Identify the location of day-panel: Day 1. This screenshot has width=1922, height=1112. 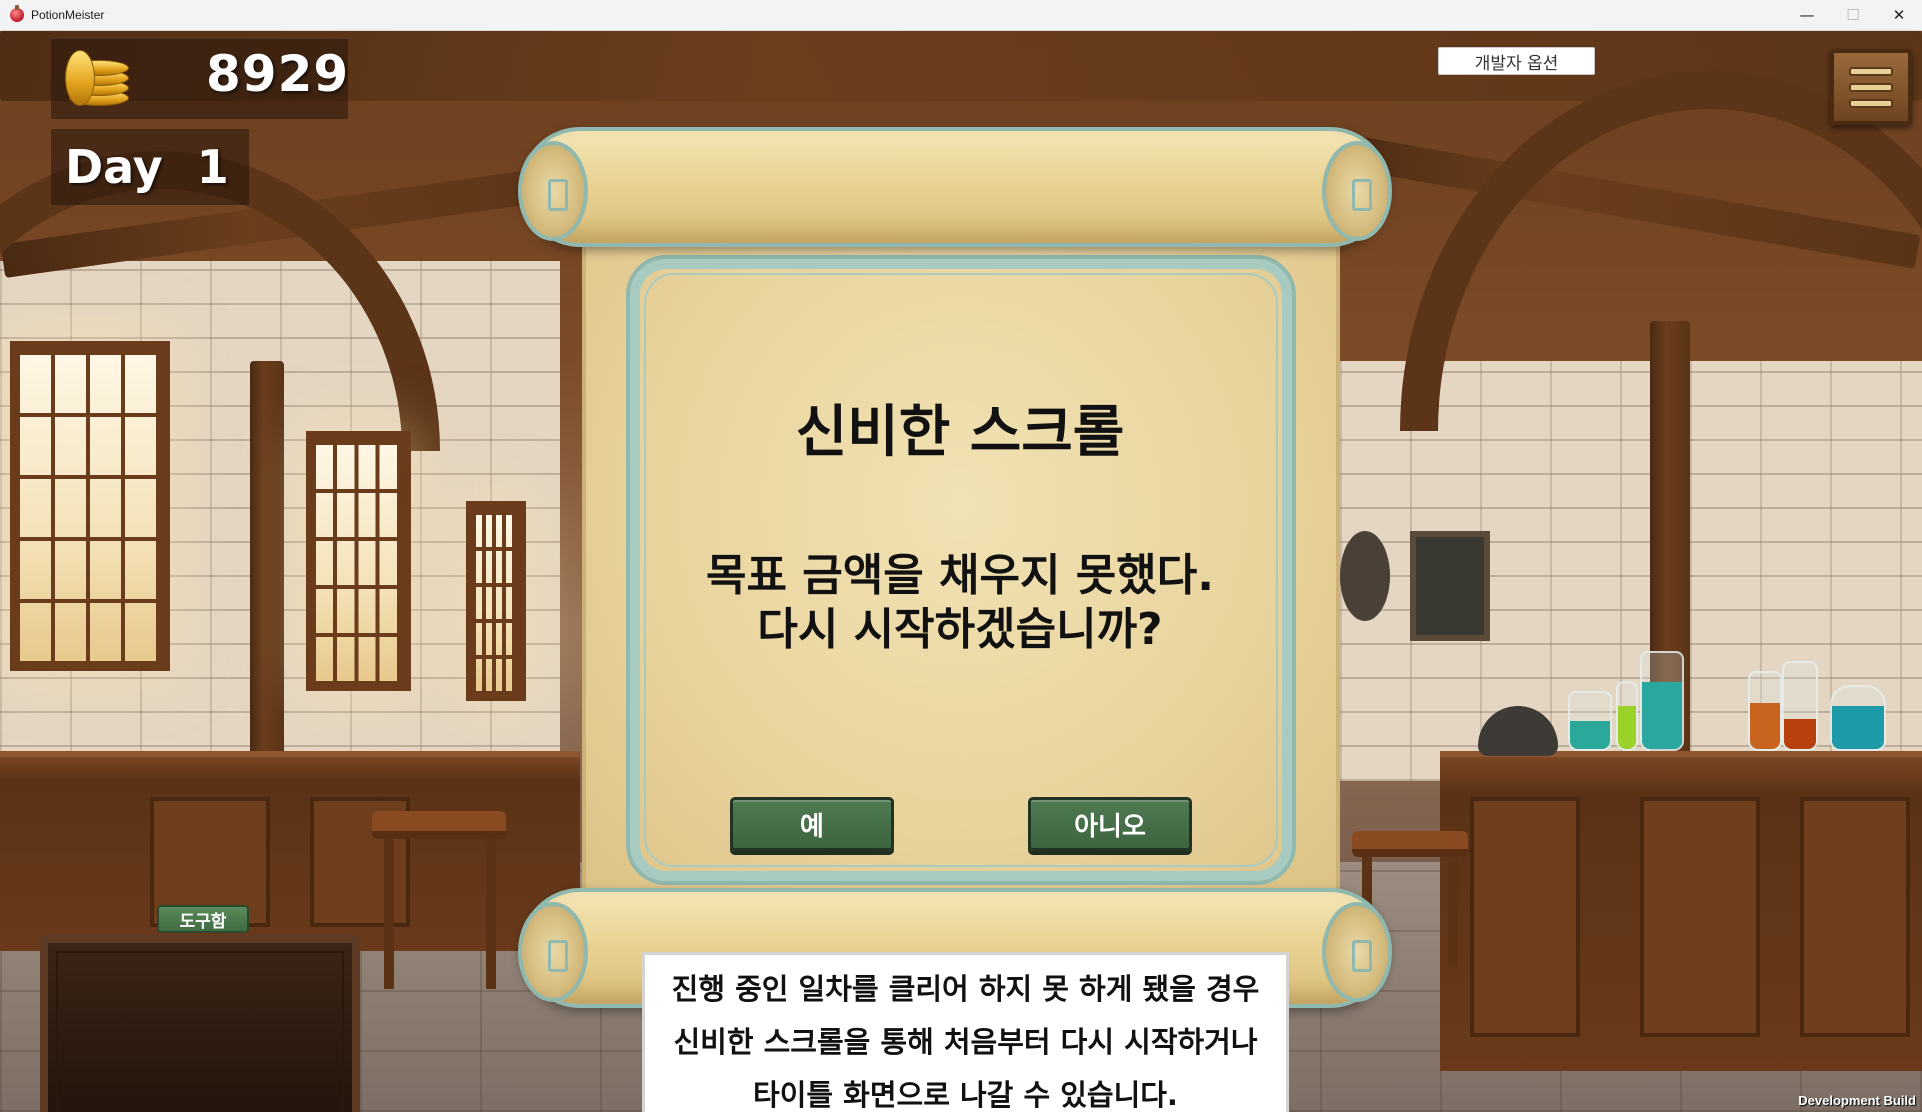
(150, 167).